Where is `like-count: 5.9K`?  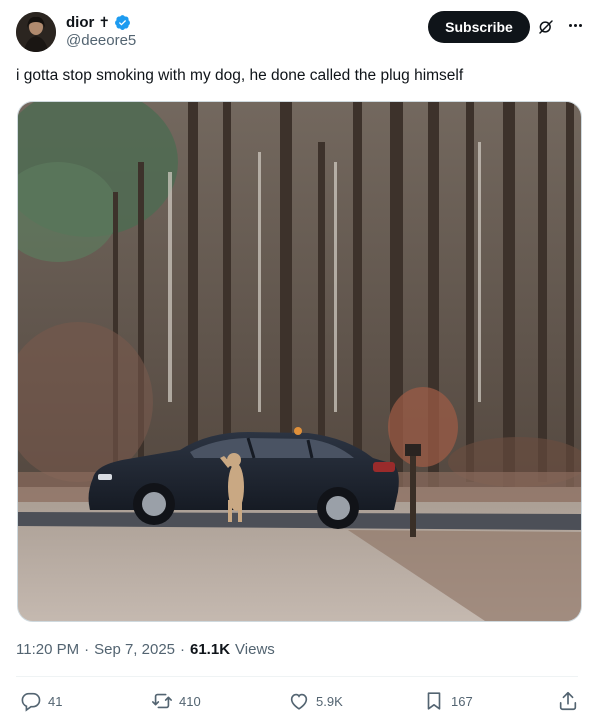
like-count: 5.9K is located at coordinates (329, 701).